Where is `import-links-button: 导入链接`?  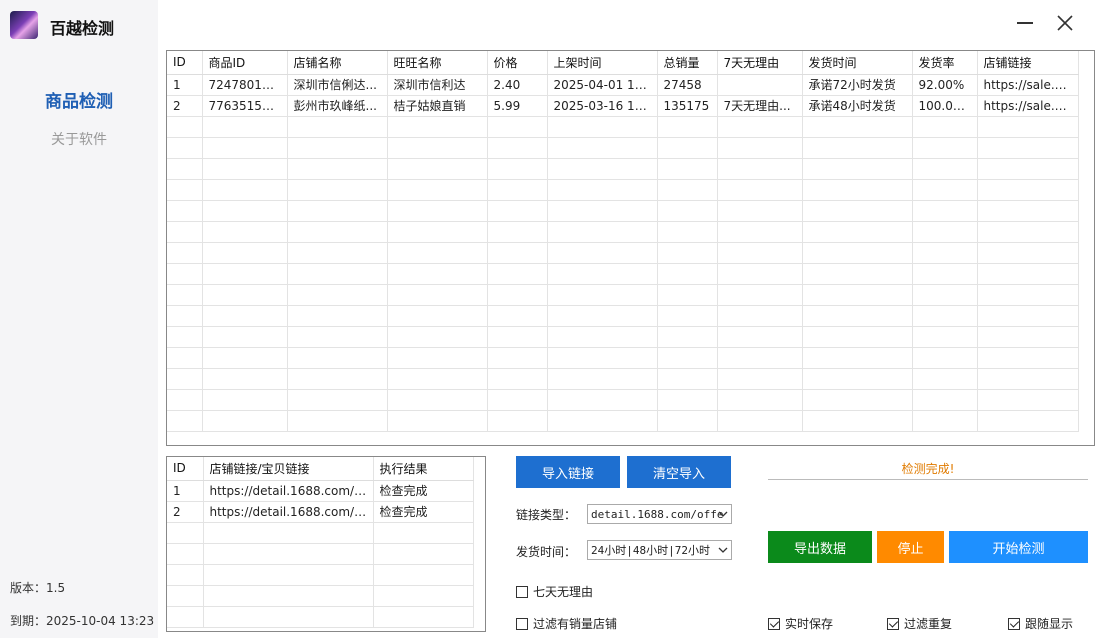
import-links-button: 导入链接 is located at coordinates (568, 472).